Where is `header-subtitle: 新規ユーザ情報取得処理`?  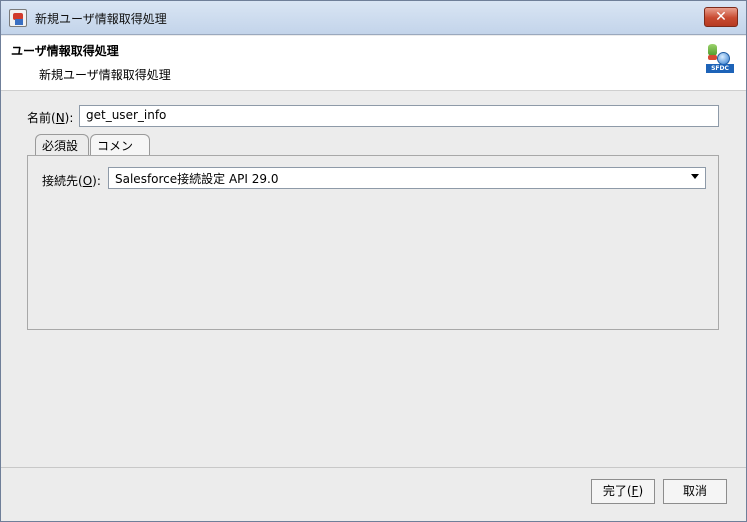 header-subtitle: 新規ユーザ情報取得処理 is located at coordinates (105, 75).